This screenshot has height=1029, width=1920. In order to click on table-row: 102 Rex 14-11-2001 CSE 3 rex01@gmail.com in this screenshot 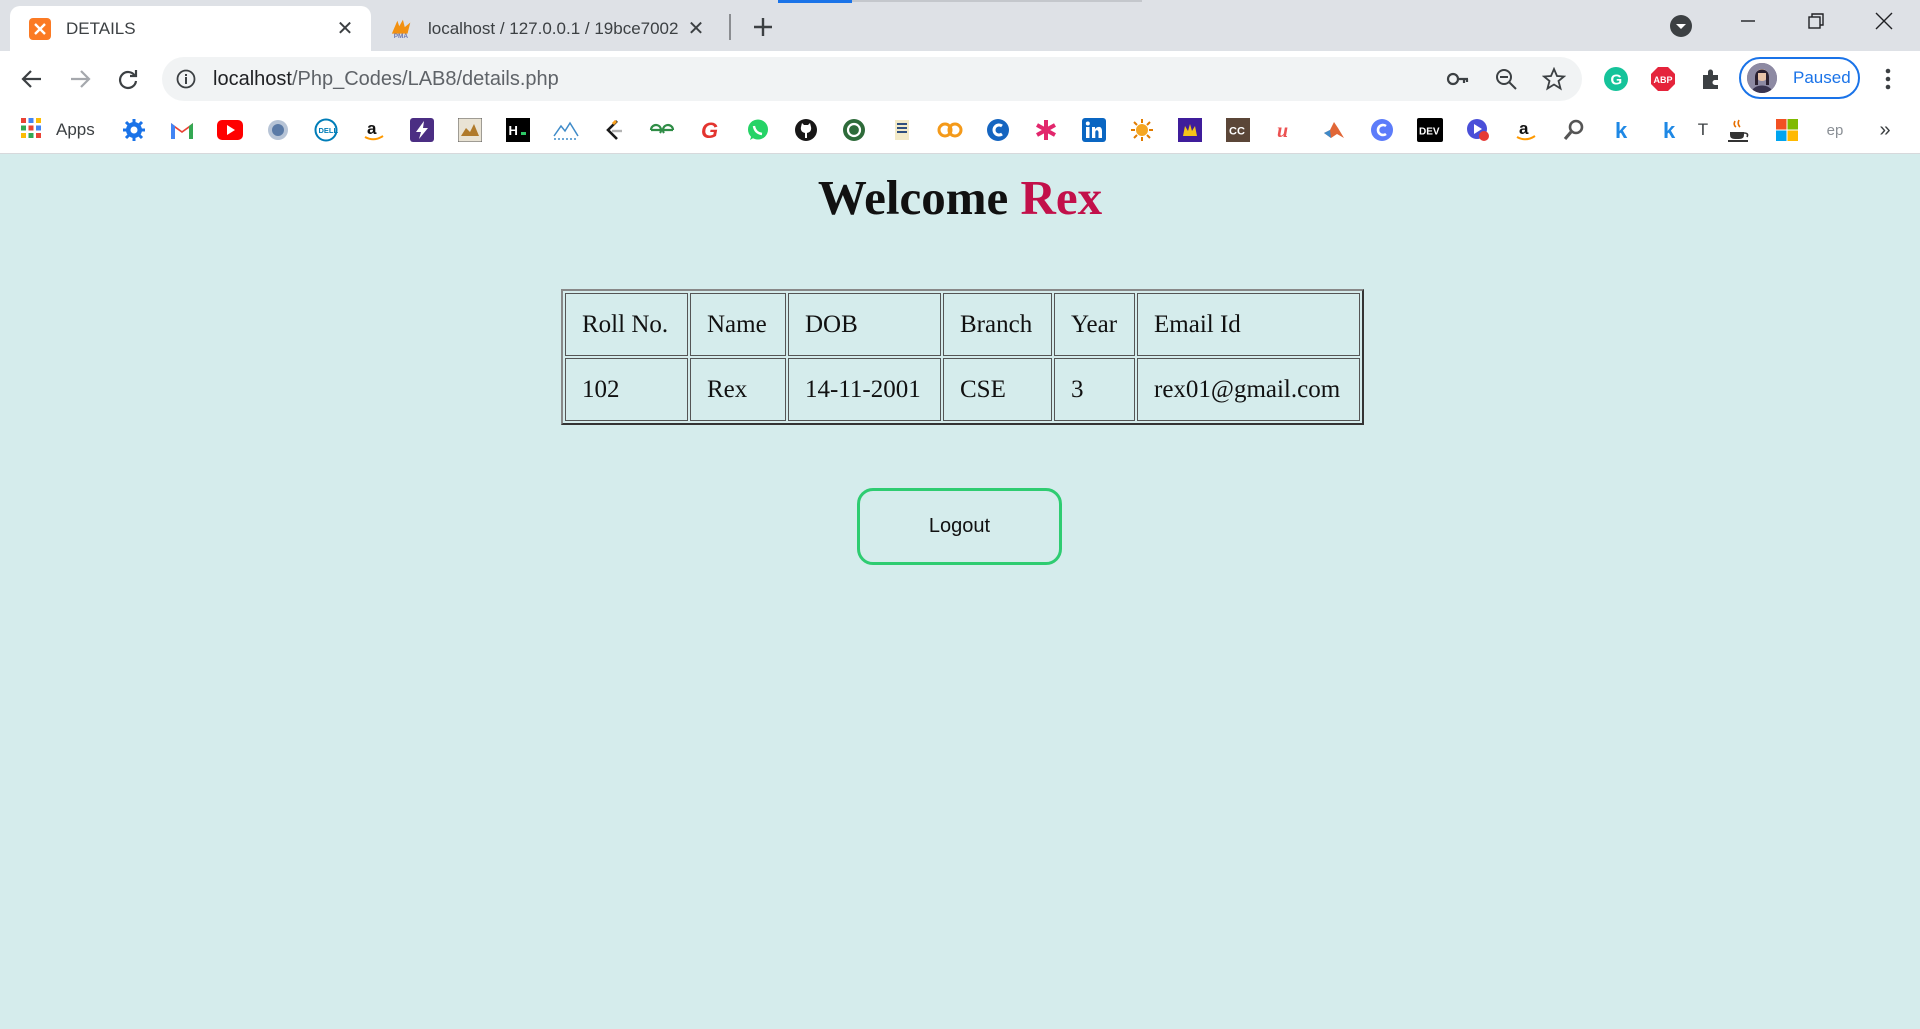, I will do `click(962, 389)`.